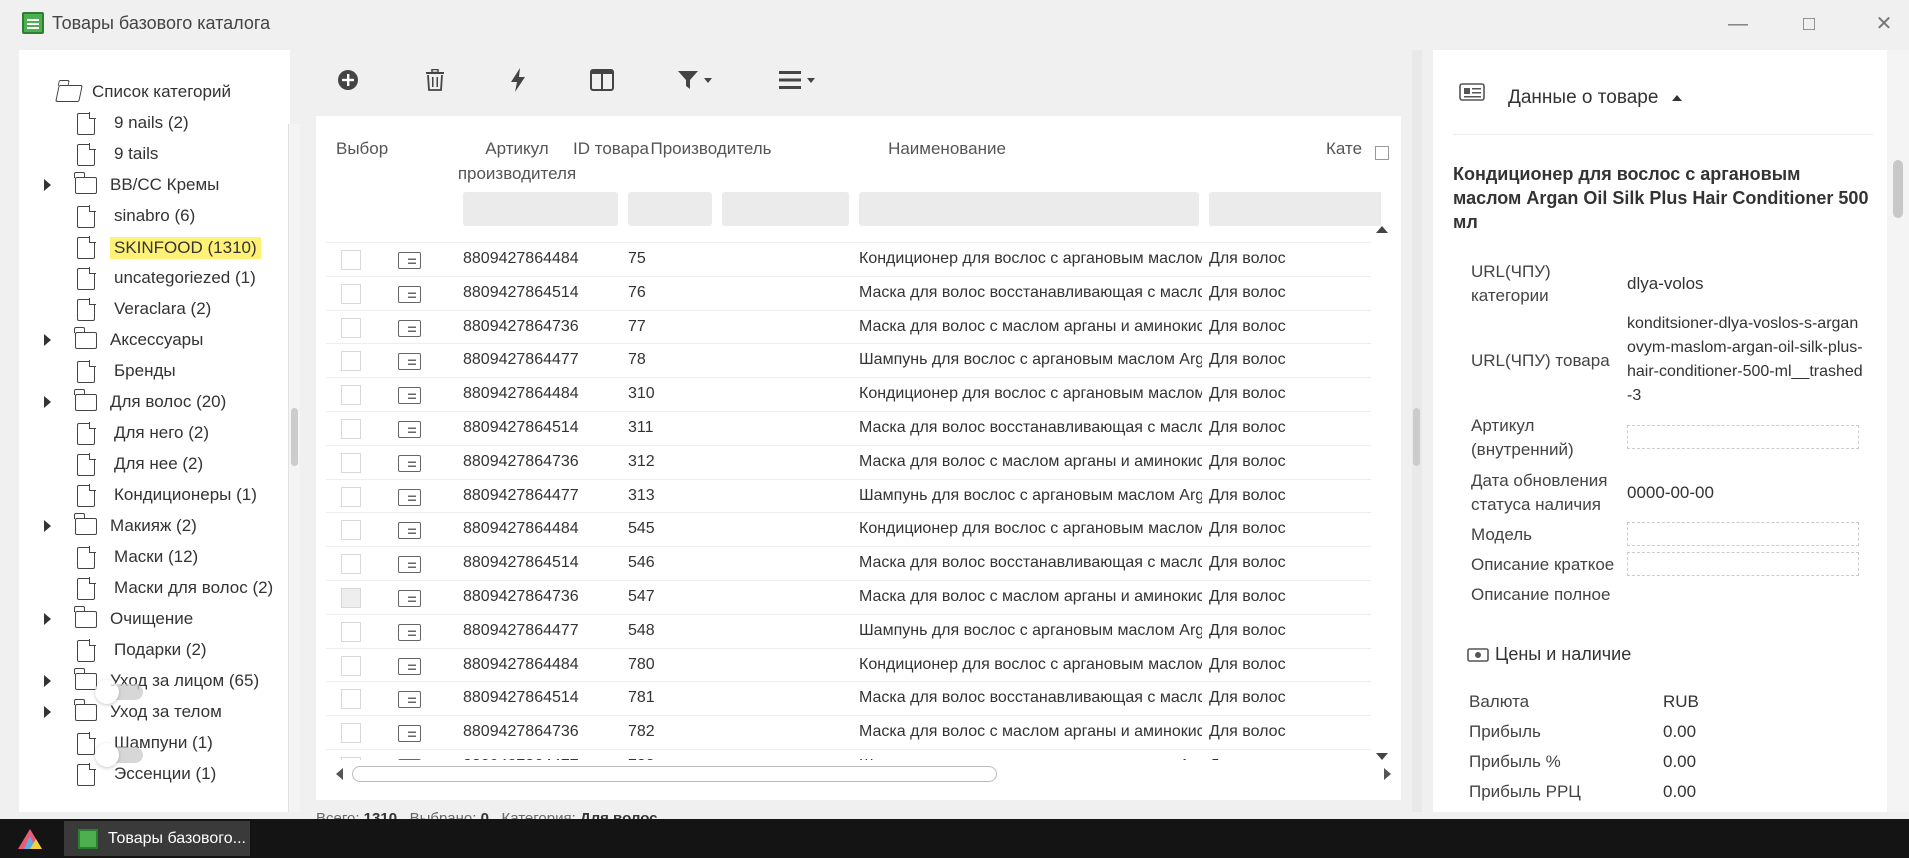 Image resolution: width=1909 pixels, height=858 pixels. I want to click on tree-item: Бренды, so click(153, 374).